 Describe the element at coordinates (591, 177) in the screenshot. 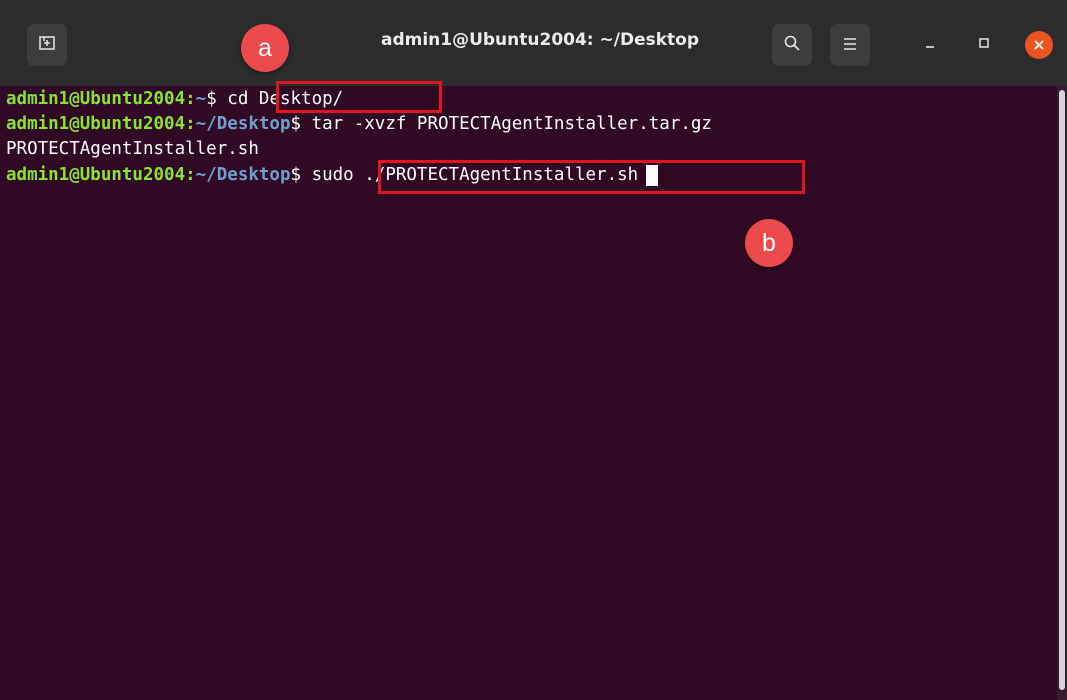

I see `highlight-box-b` at that location.